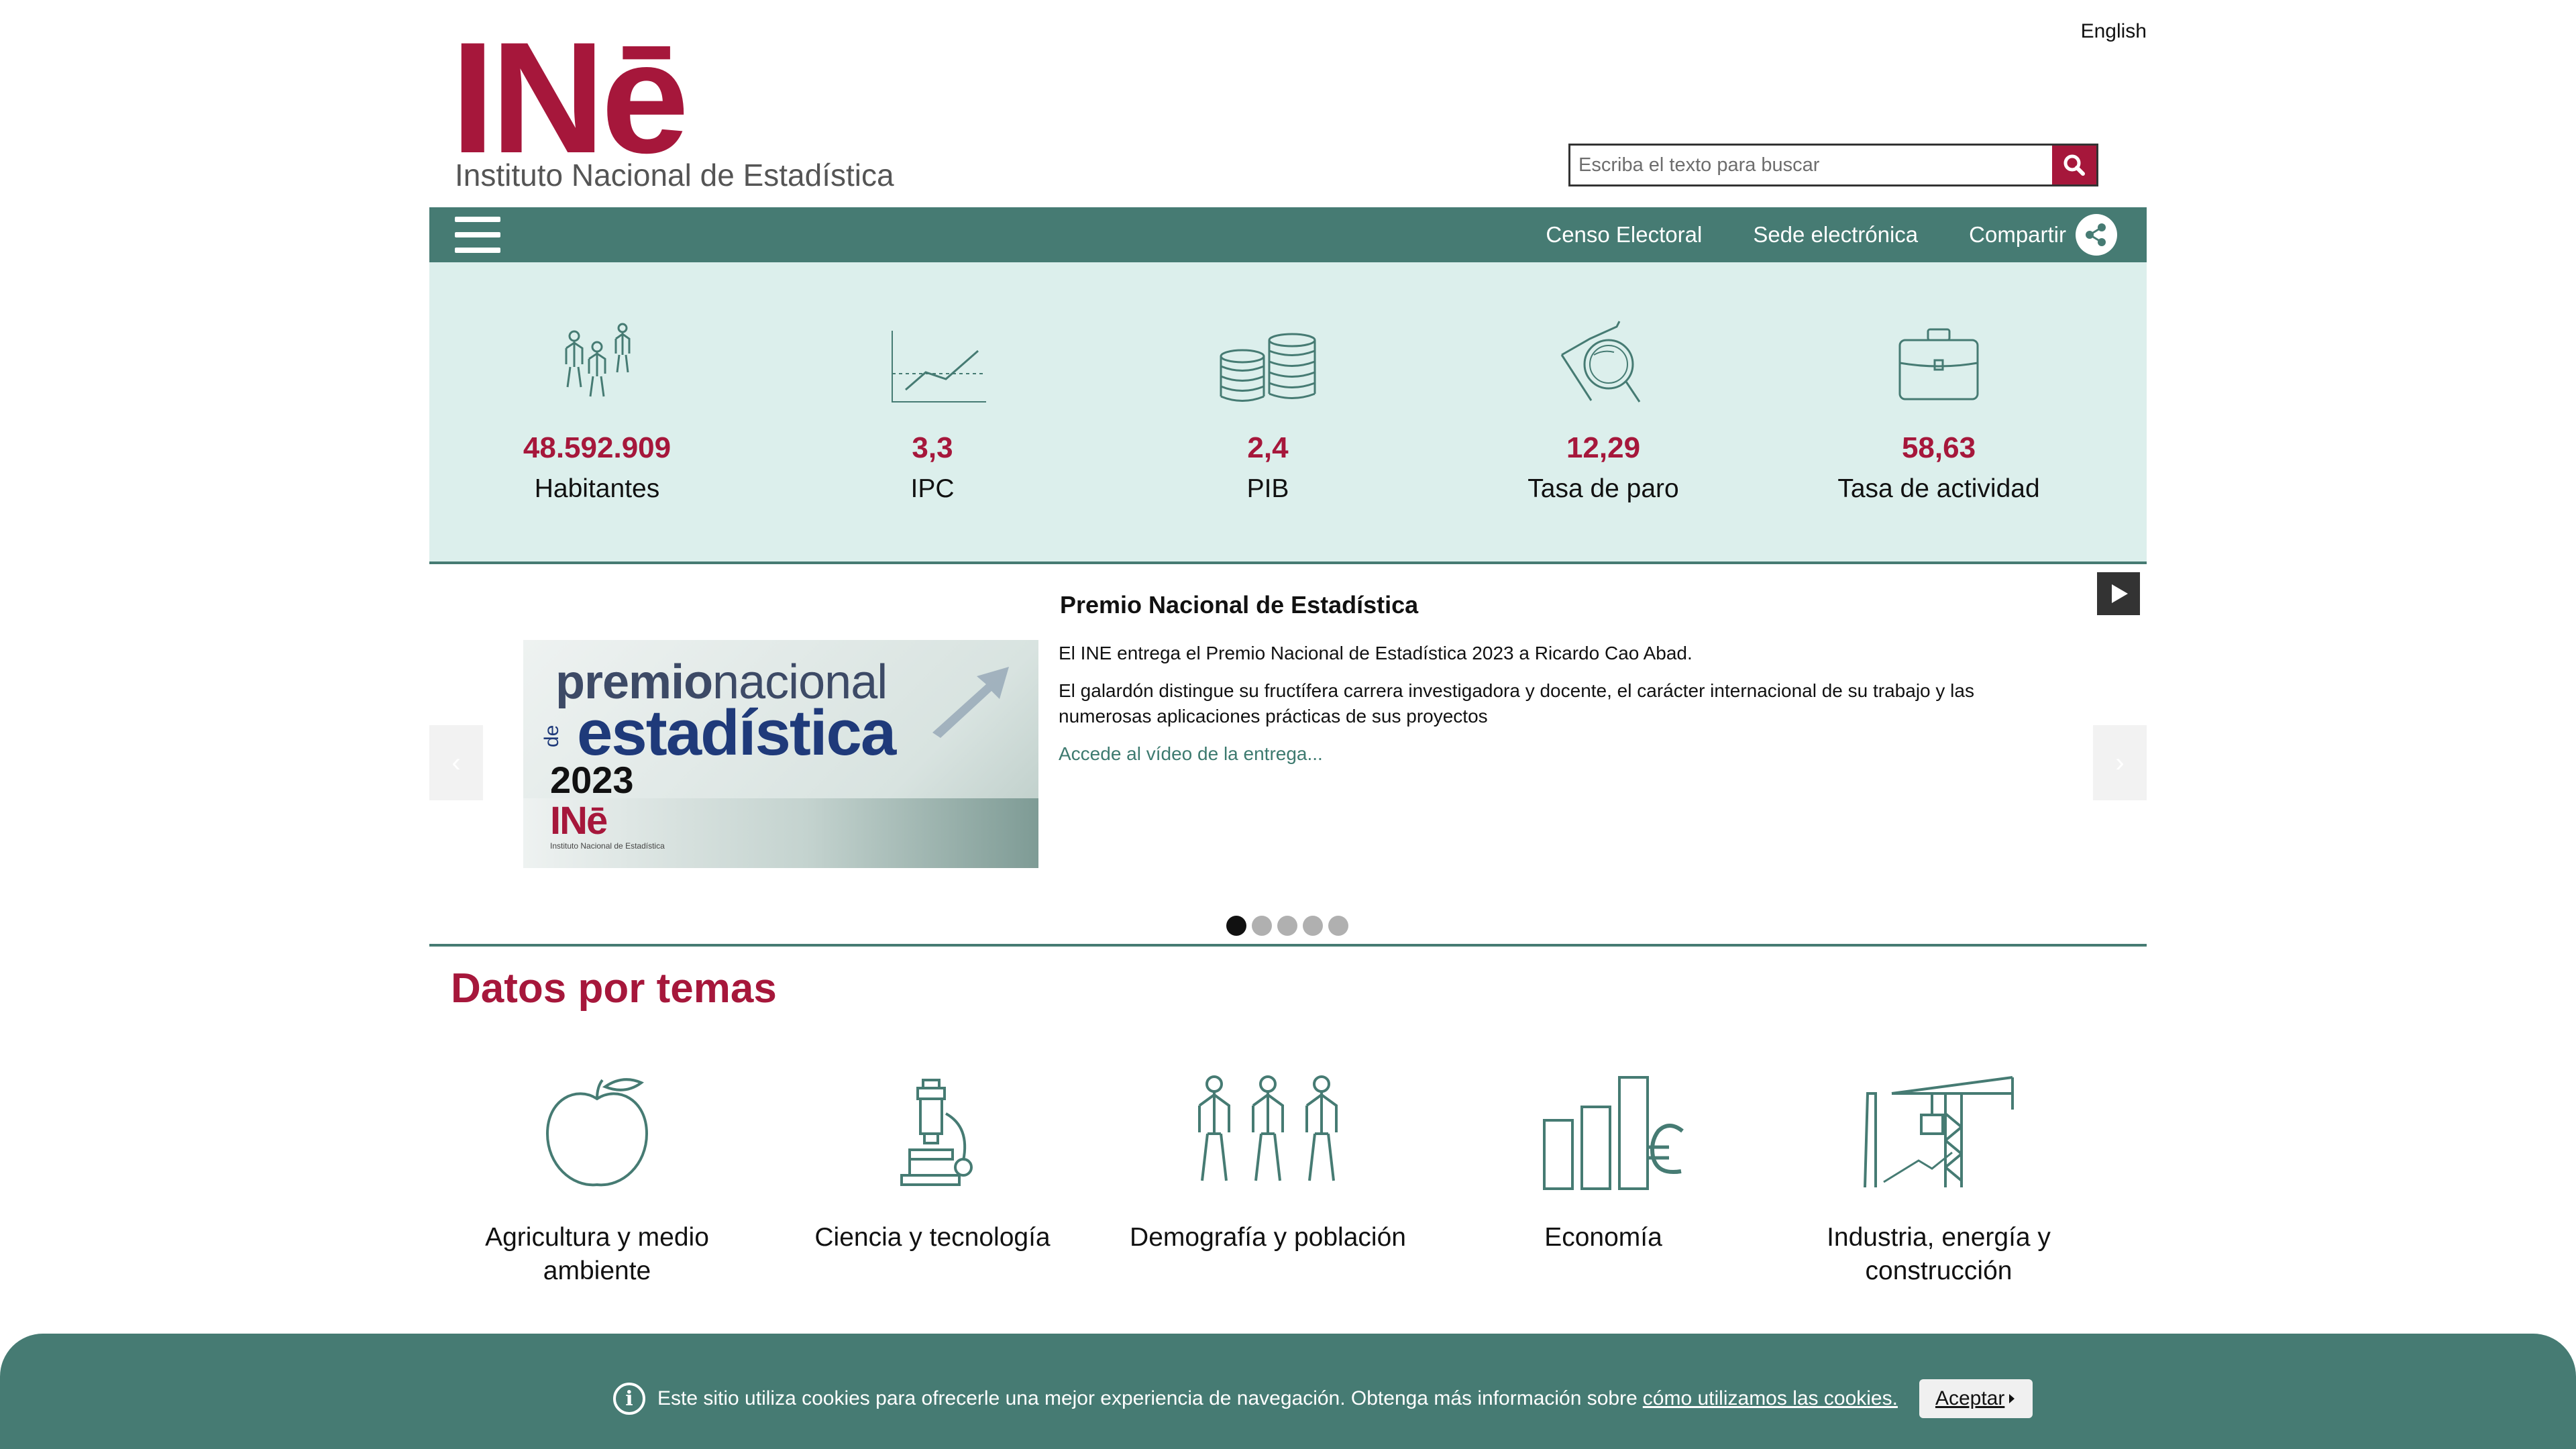 The height and width of the screenshot is (1449, 2576). I want to click on stat-label: Tasa de actividad, so click(1938, 488).